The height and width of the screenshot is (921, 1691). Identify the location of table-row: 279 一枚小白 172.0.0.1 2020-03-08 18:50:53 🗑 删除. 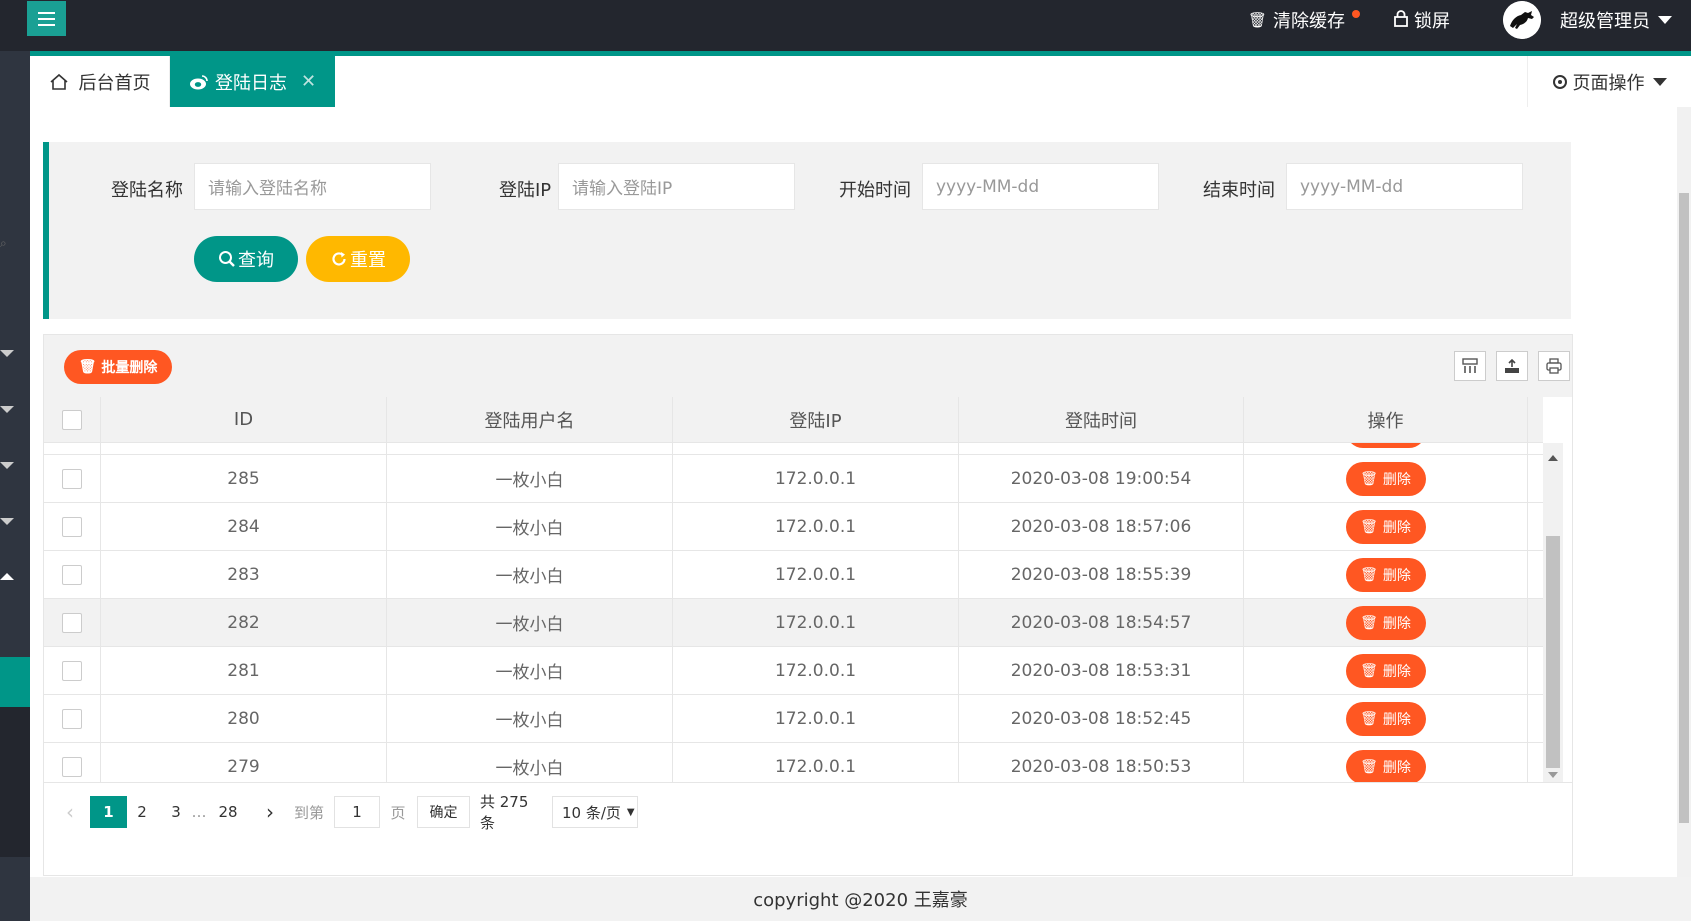
(793, 762).